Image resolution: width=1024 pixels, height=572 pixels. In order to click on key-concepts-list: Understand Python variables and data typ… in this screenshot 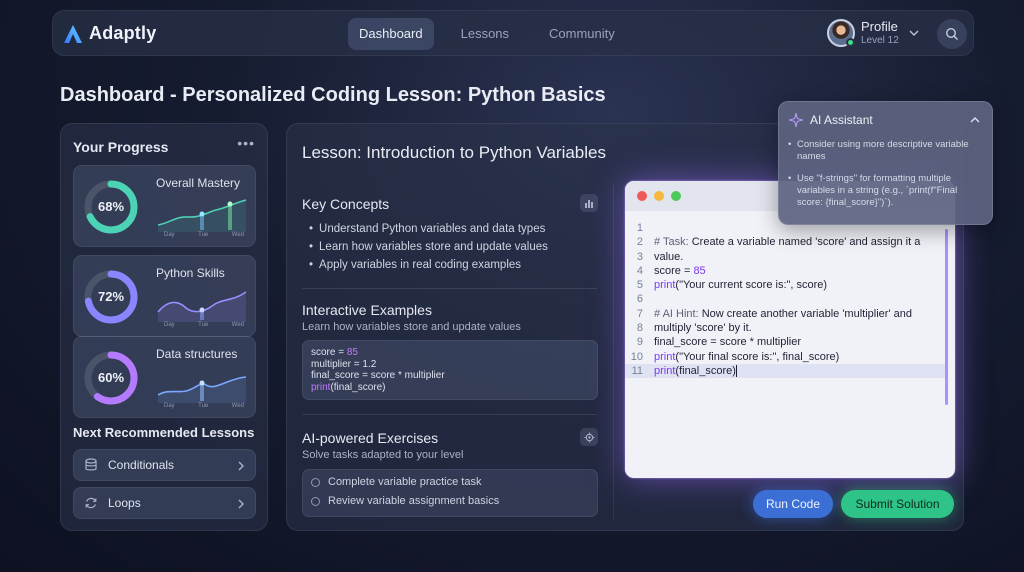, I will do `click(428, 247)`.